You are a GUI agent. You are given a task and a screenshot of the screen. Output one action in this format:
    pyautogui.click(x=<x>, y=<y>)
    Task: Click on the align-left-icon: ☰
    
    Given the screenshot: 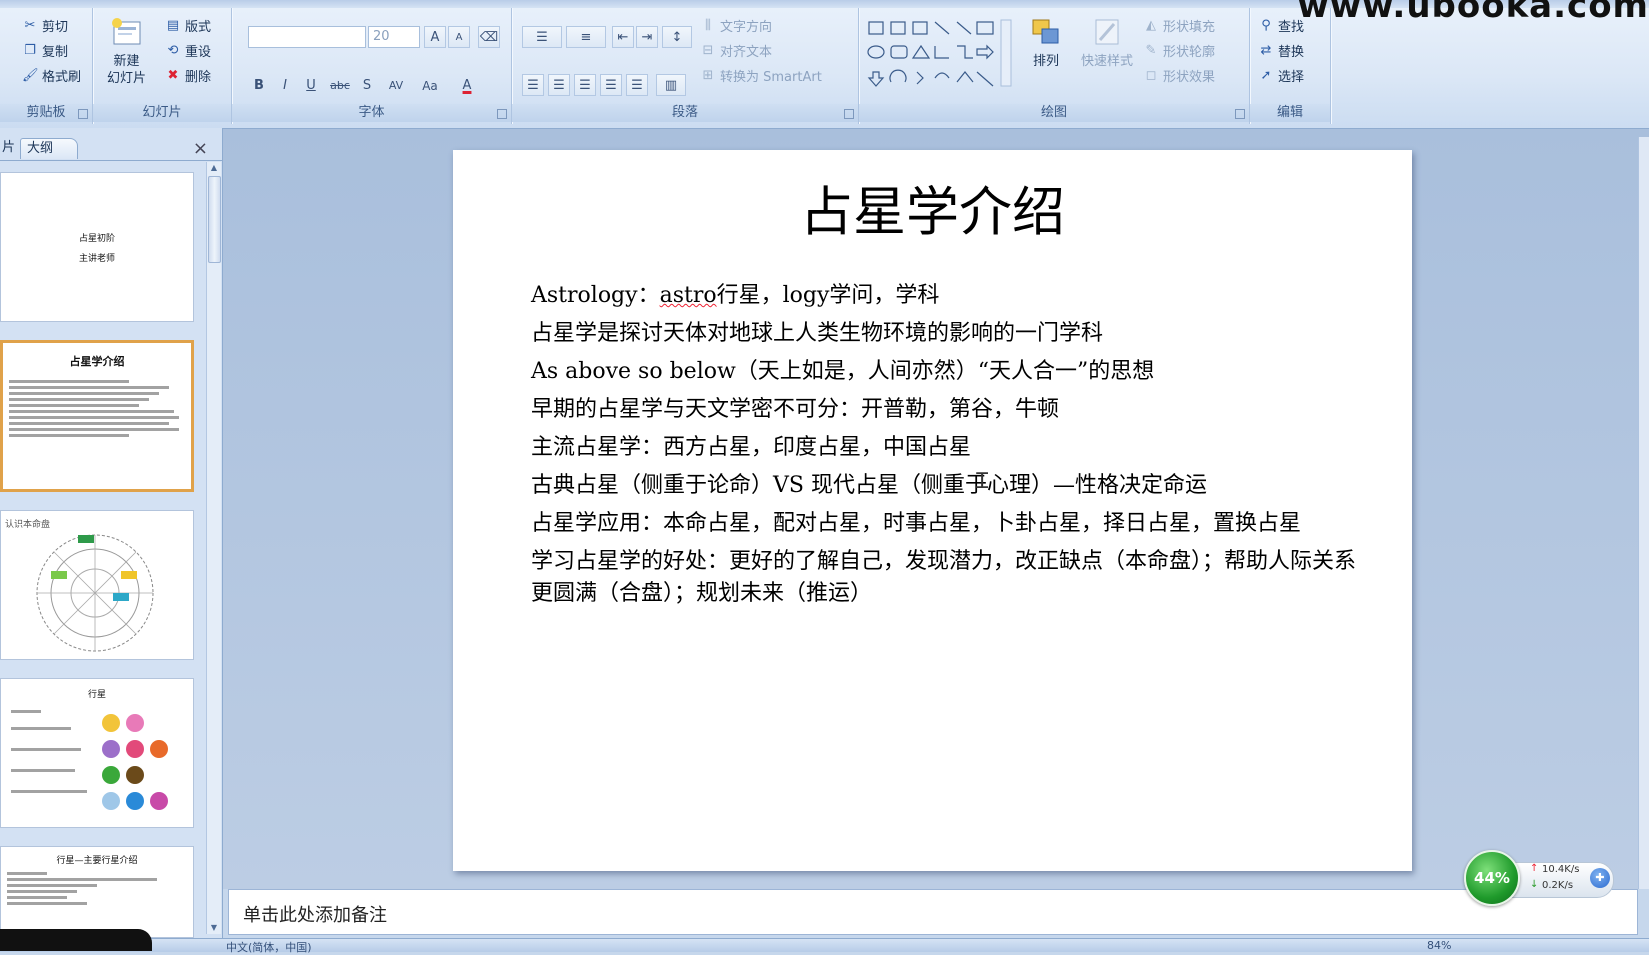 What is the action you would take?
    pyautogui.click(x=533, y=85)
    